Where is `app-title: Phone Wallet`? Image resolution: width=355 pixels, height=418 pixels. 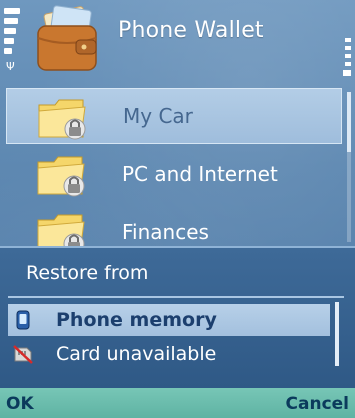
app-title: Phone Wallet is located at coordinates (191, 30).